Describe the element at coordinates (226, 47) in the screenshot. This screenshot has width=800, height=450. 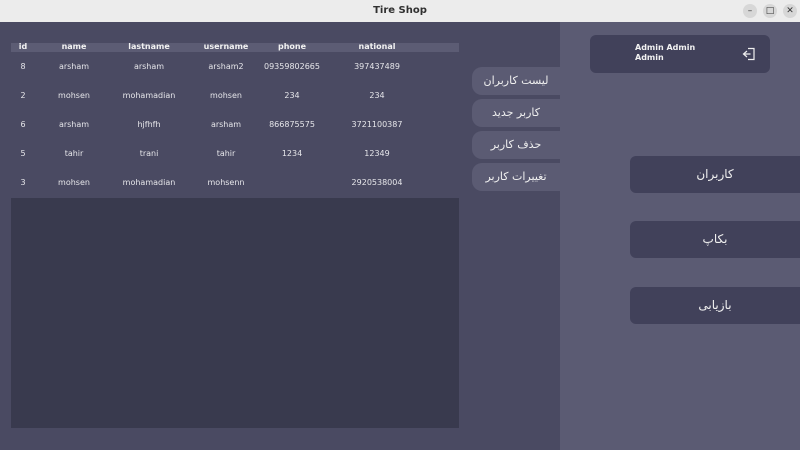
I see `column-header-username: username` at that location.